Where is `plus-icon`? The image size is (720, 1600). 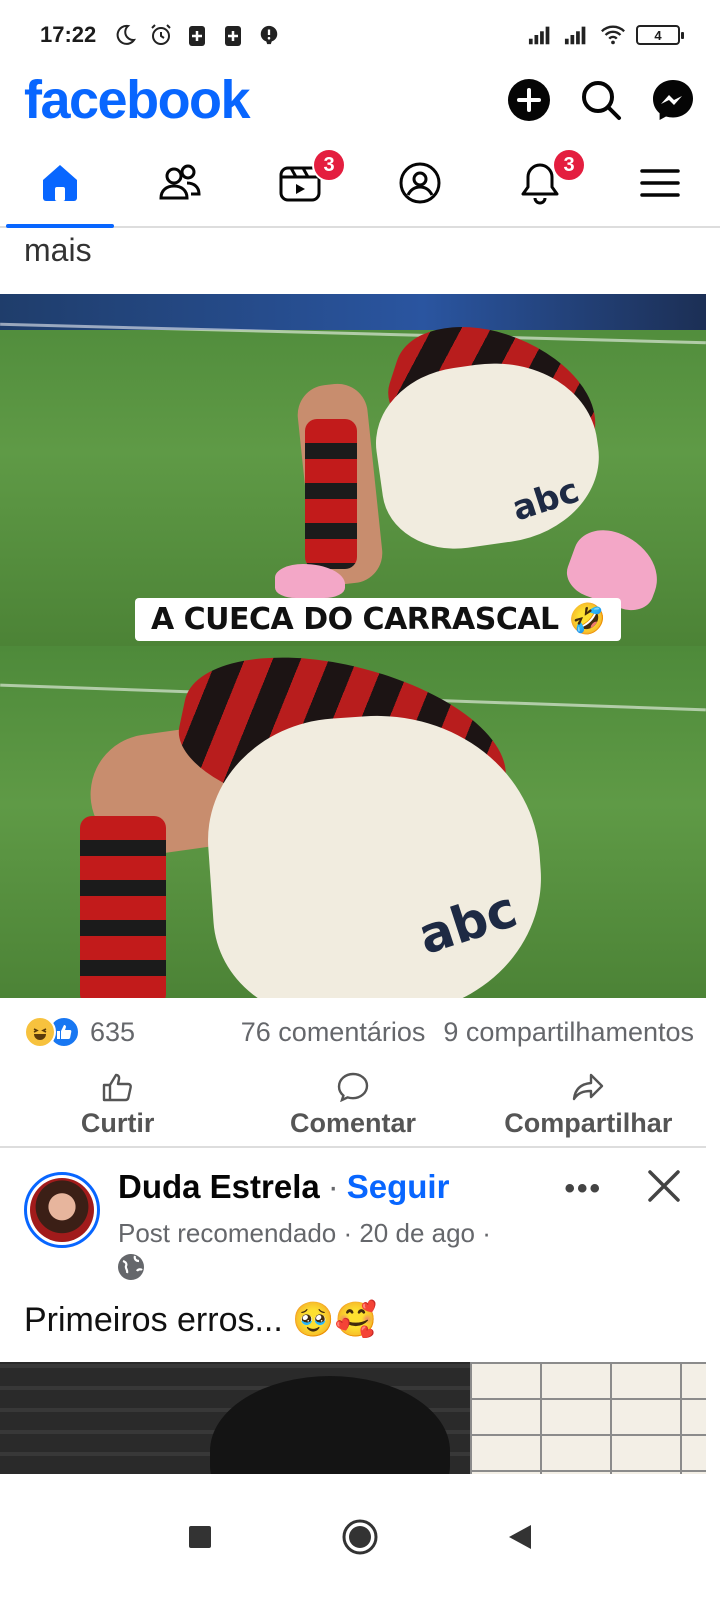 plus-icon is located at coordinates (529, 100).